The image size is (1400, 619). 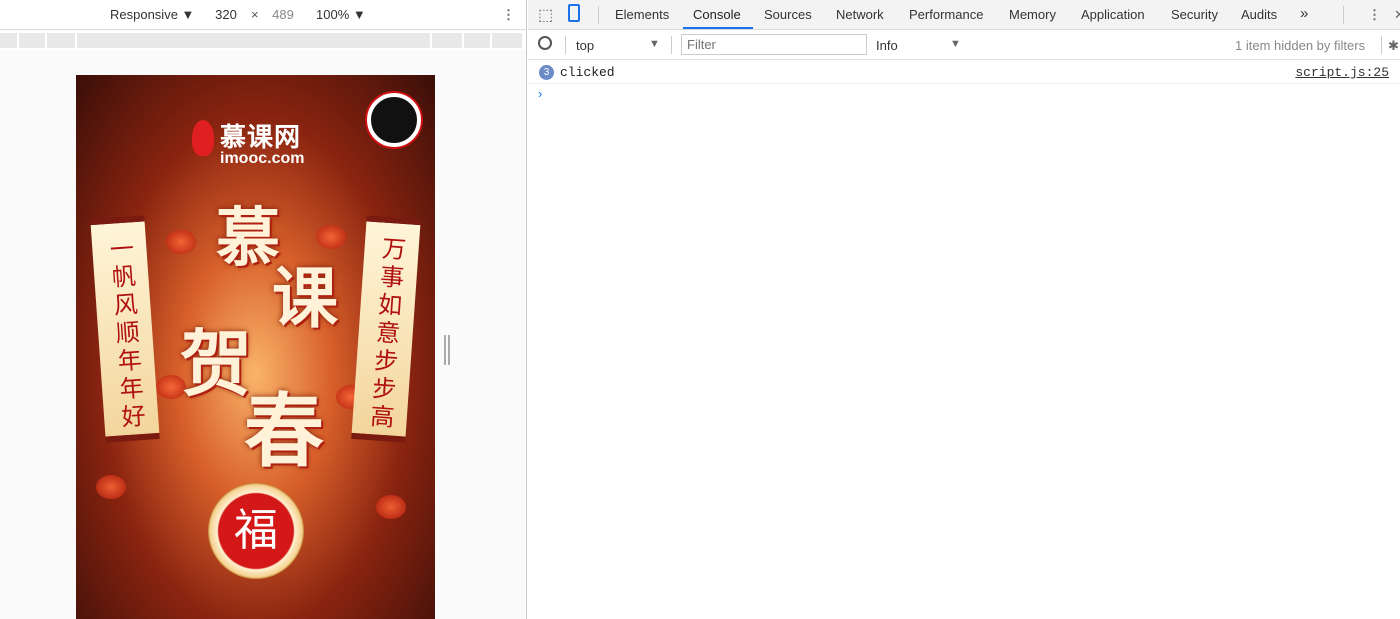 I want to click on resize-handle, so click(x=447, y=350).